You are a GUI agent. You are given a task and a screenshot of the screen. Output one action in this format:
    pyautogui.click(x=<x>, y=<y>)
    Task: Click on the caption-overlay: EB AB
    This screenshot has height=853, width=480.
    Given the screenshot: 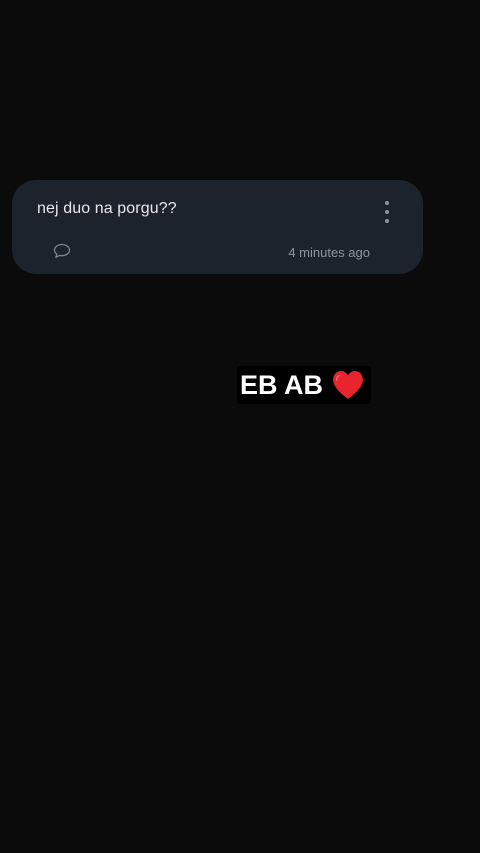 What is the action you would take?
    pyautogui.click(x=304, y=385)
    